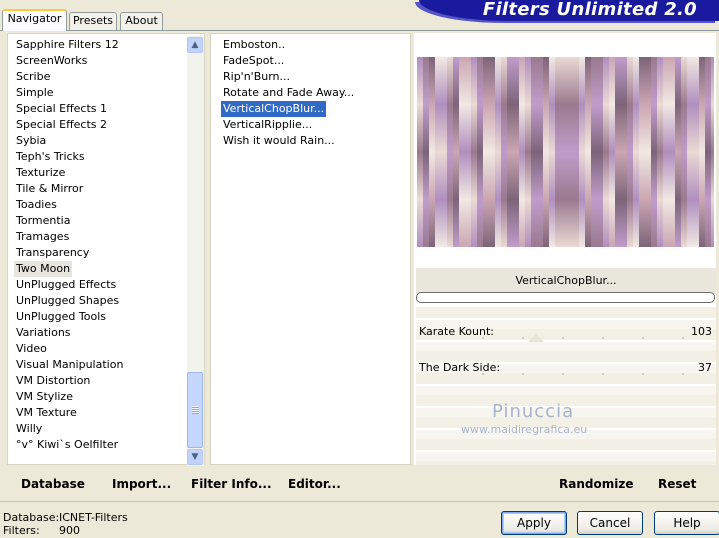 The height and width of the screenshot is (538, 719). What do you see at coordinates (589, 10) in the screenshot?
I see `app-title: Filters Unlimited 2.0` at bounding box center [589, 10].